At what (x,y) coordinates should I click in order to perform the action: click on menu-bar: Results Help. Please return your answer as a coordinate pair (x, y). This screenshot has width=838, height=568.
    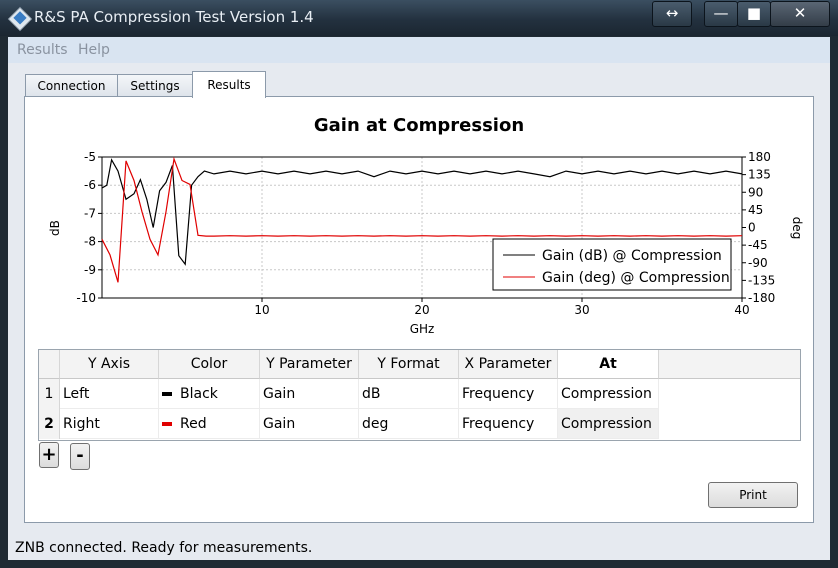
    Looking at the image, I should click on (419, 50).